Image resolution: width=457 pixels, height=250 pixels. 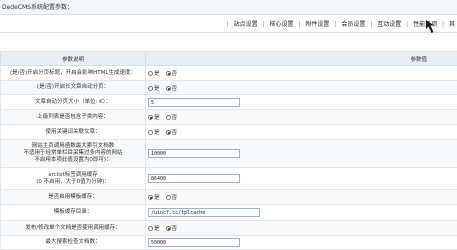 I want to click on setting-label-line: 模板缓存目录：, so click(x=73, y=212).